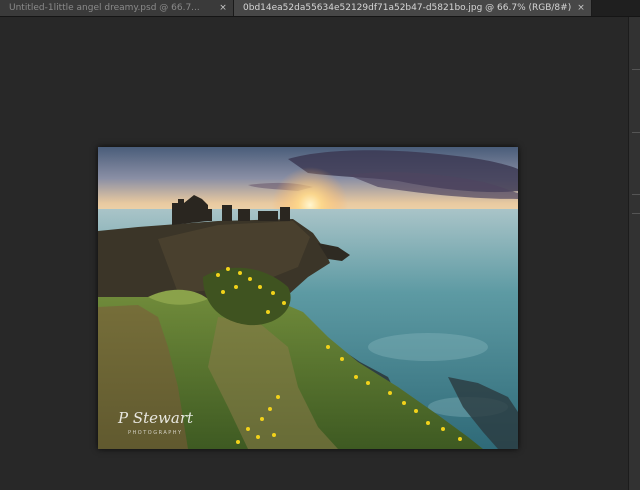  Describe the element at coordinates (155, 433) in the screenshot. I see `signature-subtitle: PHOTOGRAPHY` at that location.